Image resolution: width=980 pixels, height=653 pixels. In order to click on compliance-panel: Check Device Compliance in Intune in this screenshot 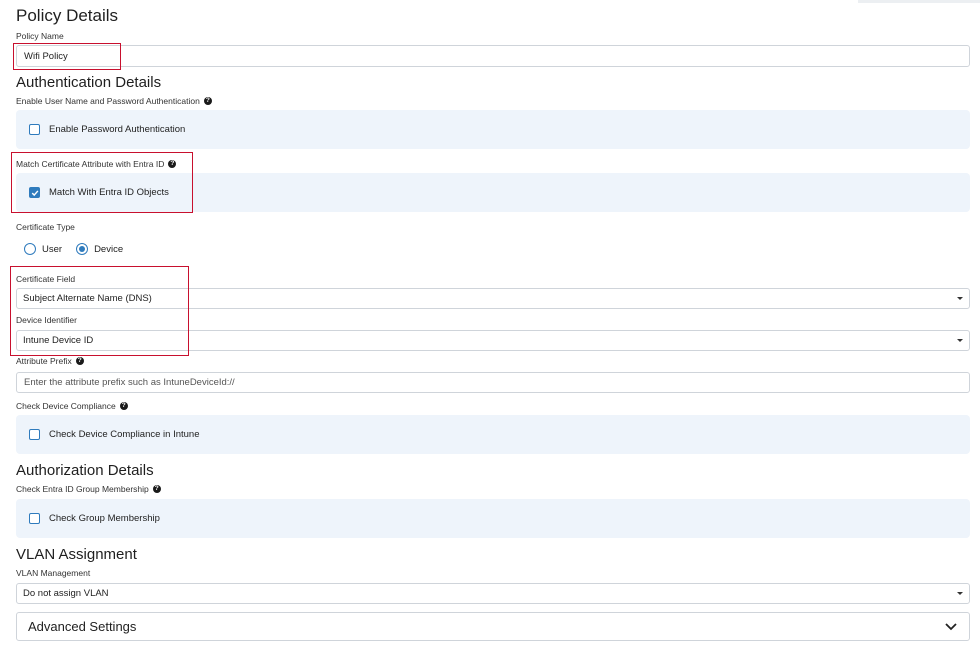, I will do `click(493, 434)`.